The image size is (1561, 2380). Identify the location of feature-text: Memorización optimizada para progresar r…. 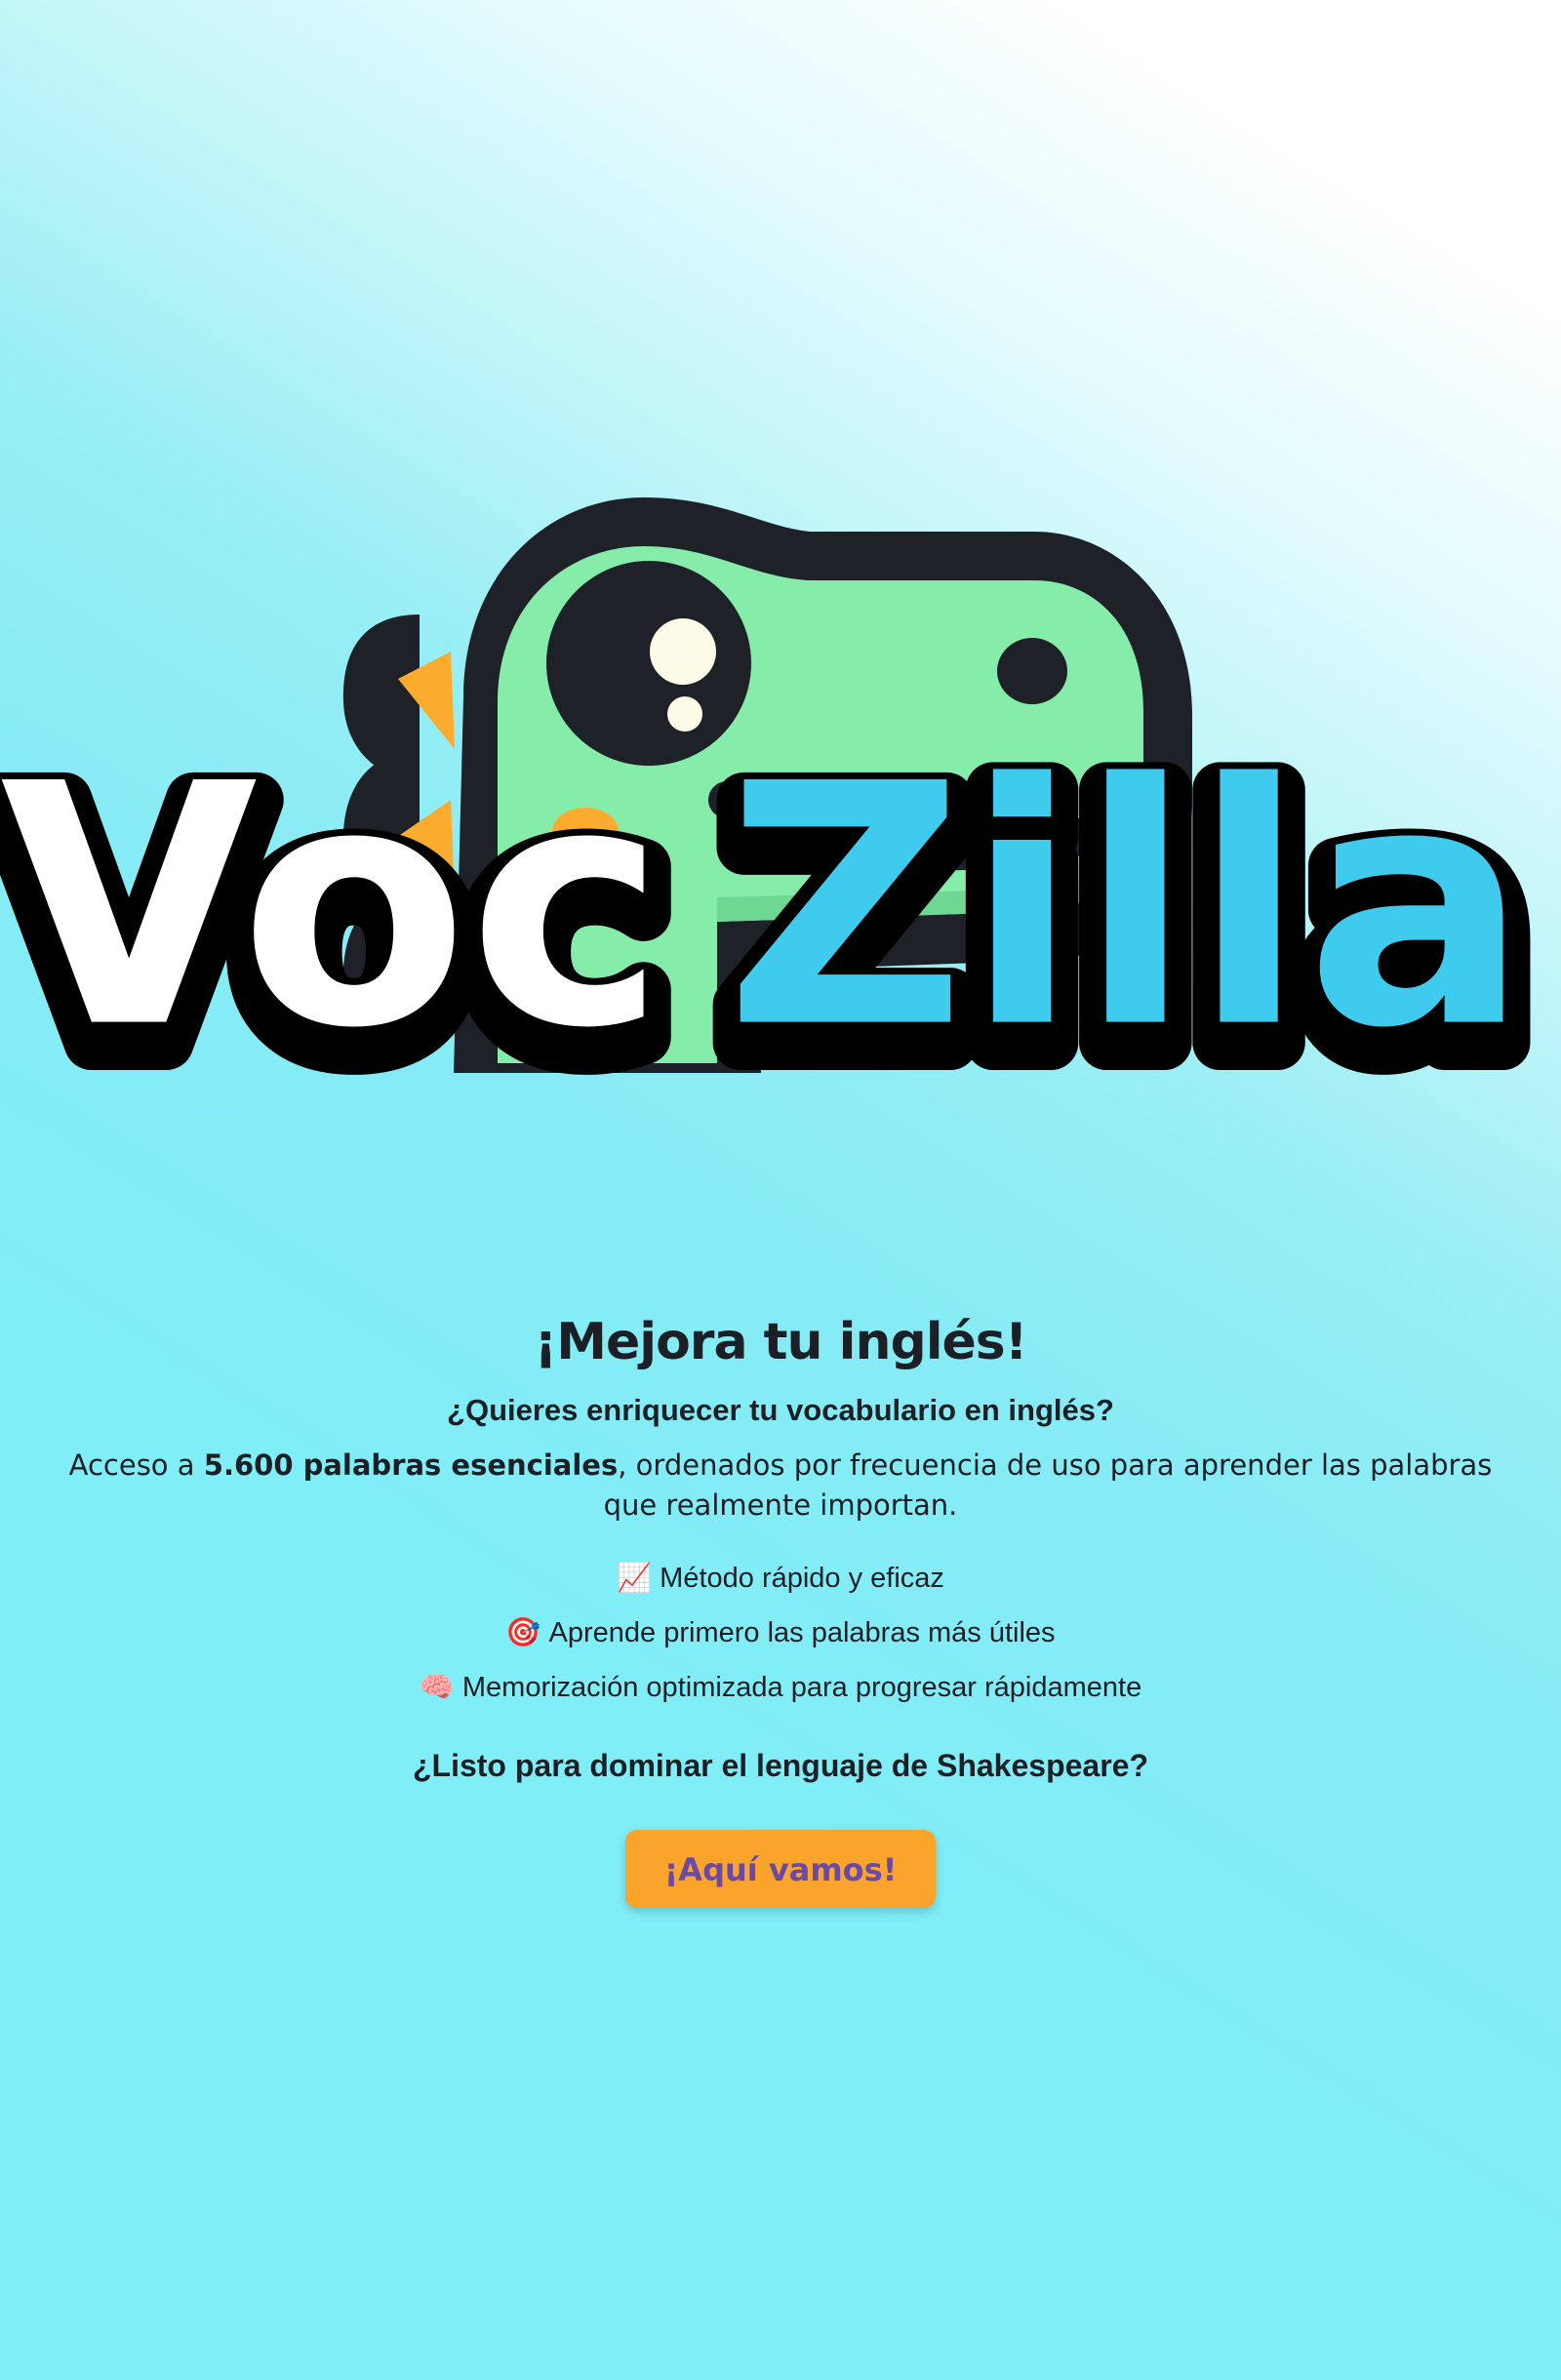
(801, 1687).